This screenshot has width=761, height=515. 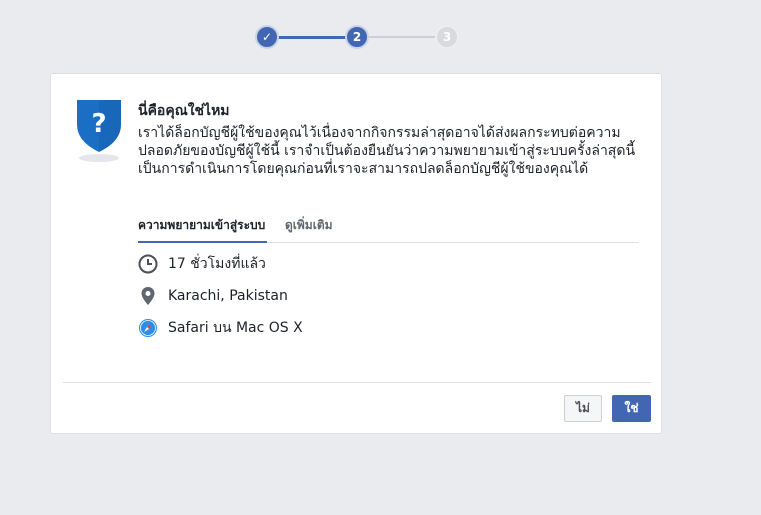 I want to click on step-3-number: 3, so click(x=447, y=37).